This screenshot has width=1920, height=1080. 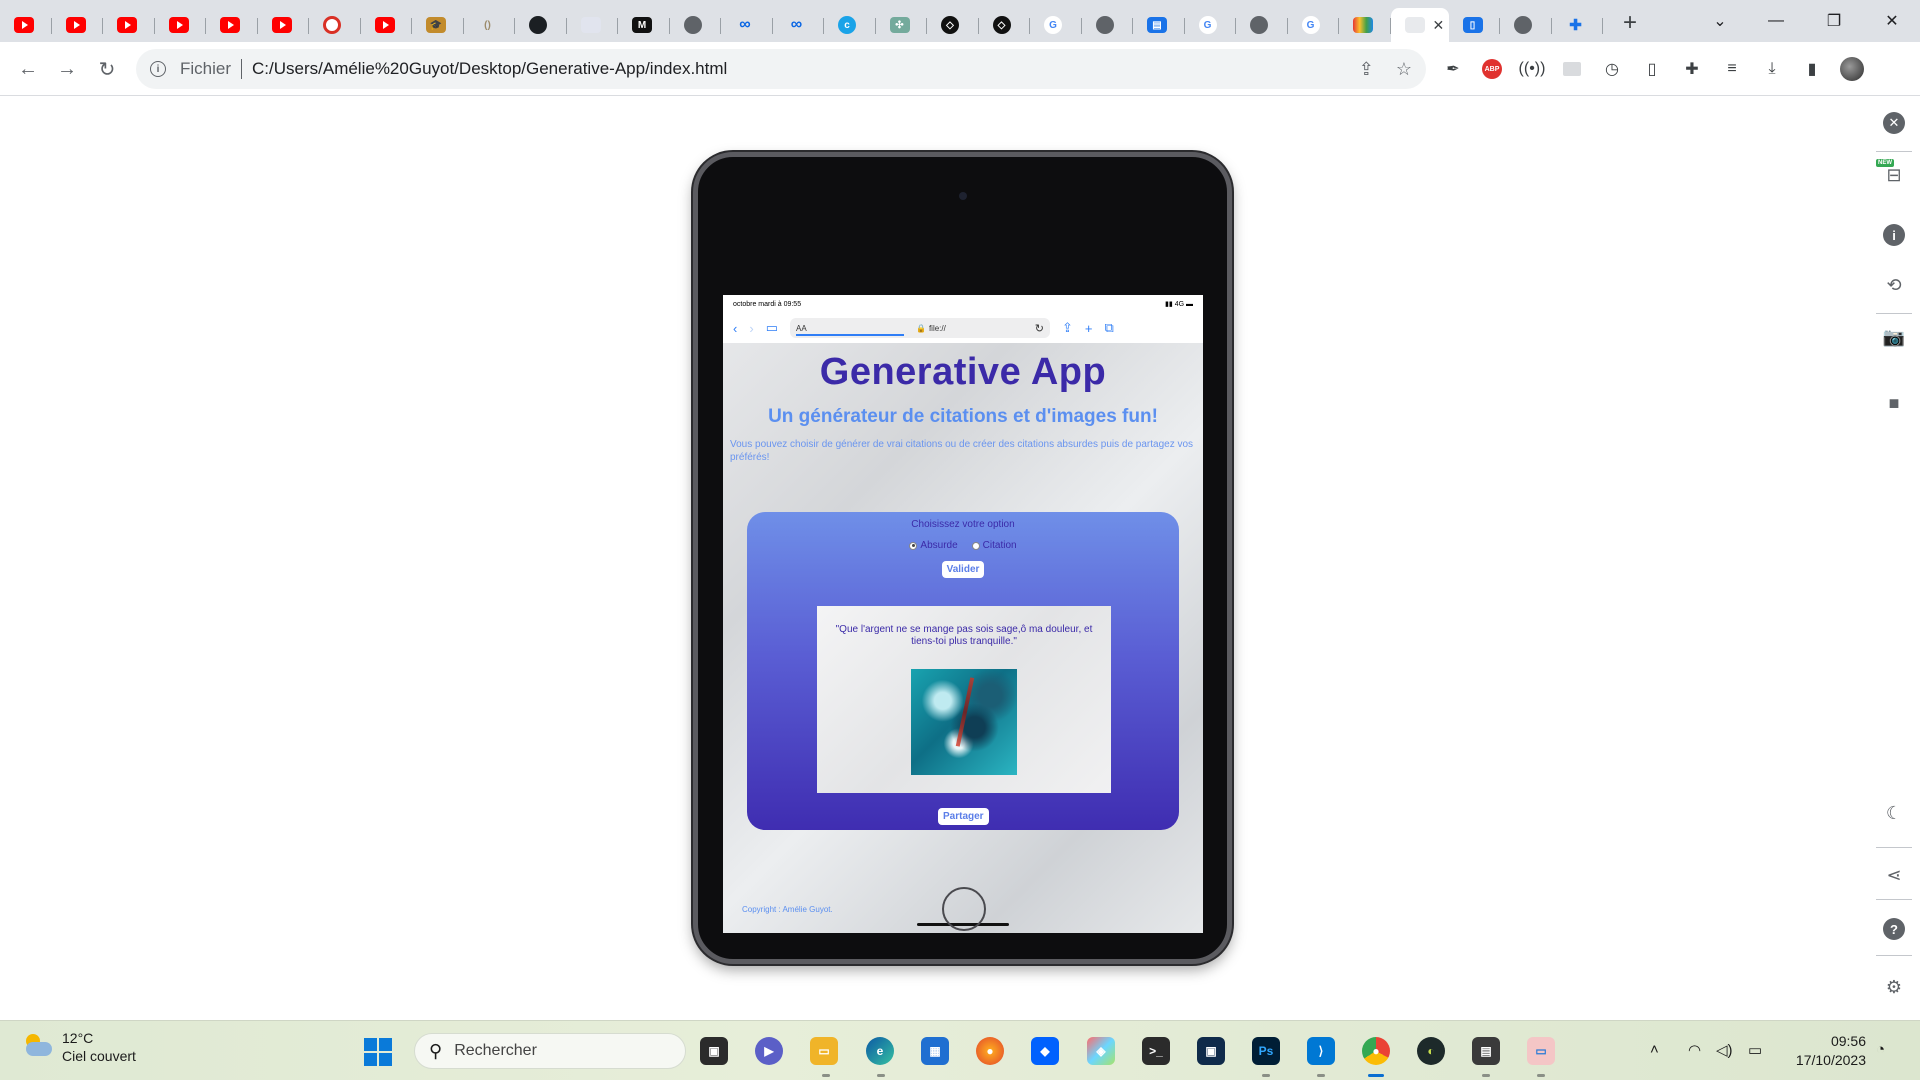 What do you see at coordinates (158, 69) in the screenshot?
I see `info-icon: i` at bounding box center [158, 69].